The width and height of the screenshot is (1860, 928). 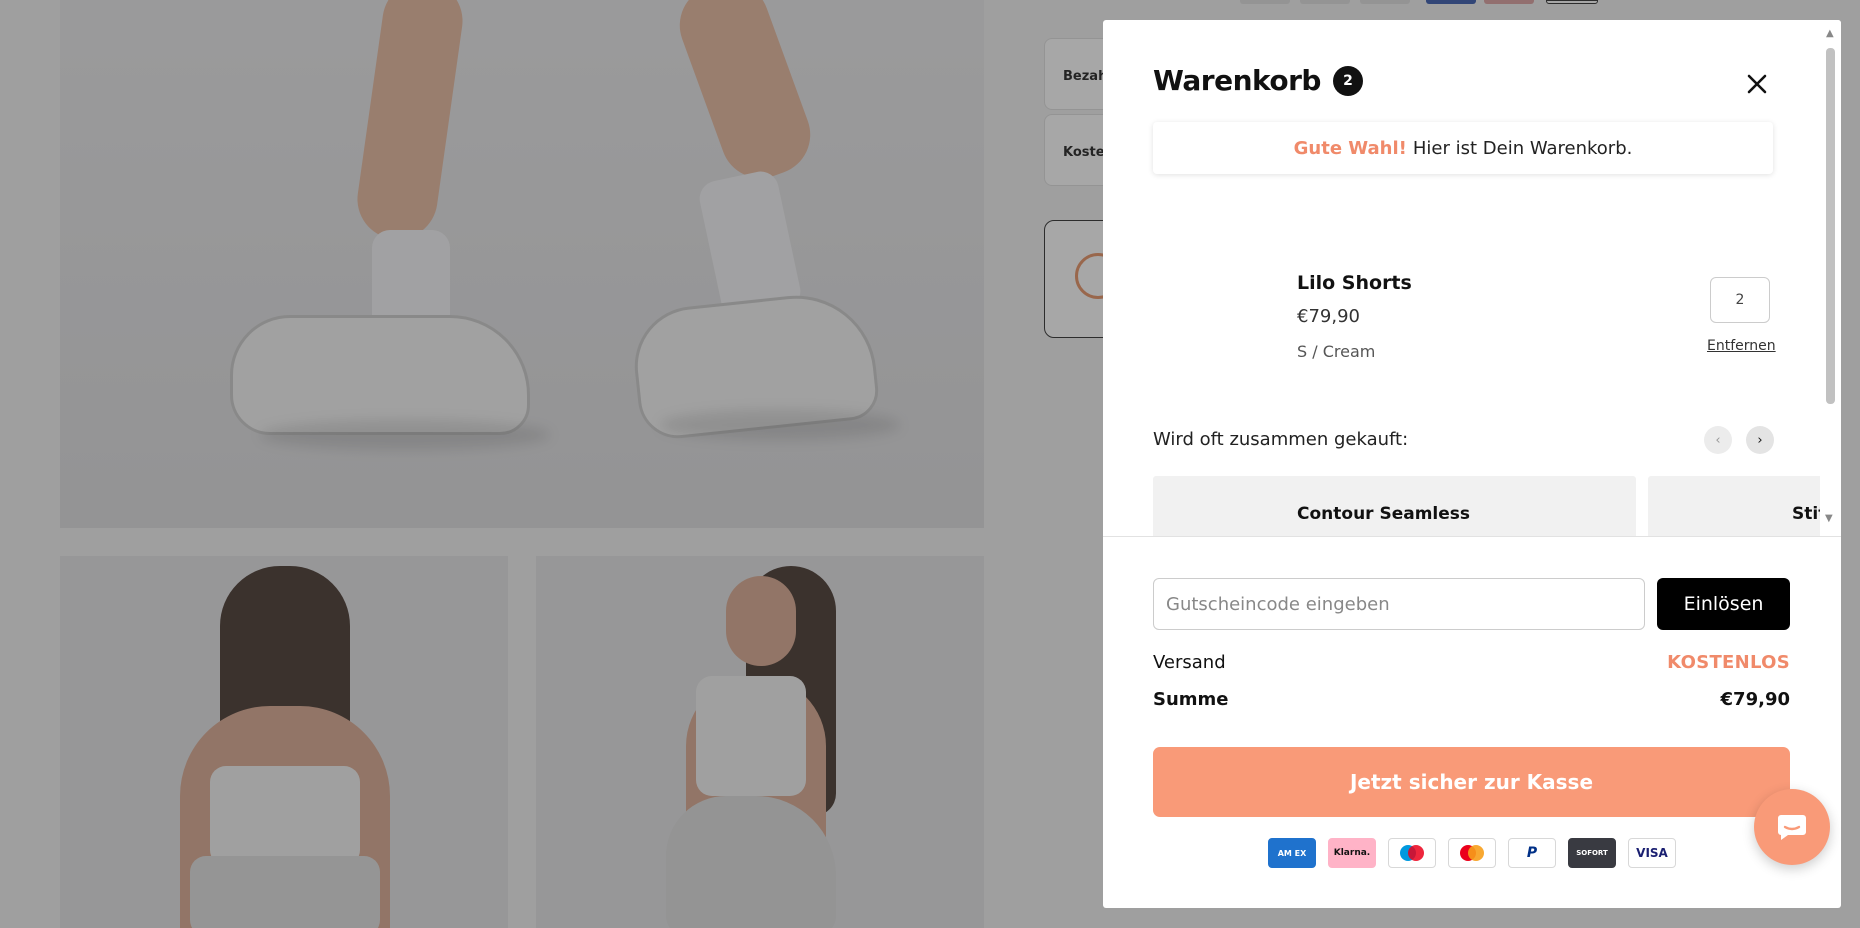 I want to click on total-row: Summe €79,90, so click(x=1471, y=699).